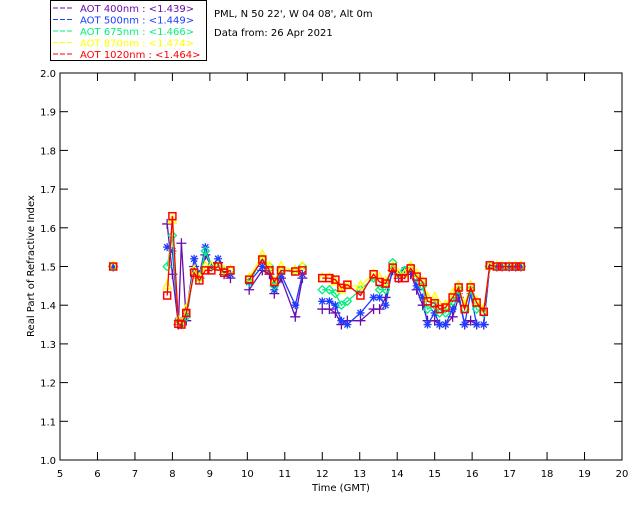 The image size is (640, 512). Describe the element at coordinates (48, 113) in the screenshot. I see `y-tick-label: 1.9` at that location.